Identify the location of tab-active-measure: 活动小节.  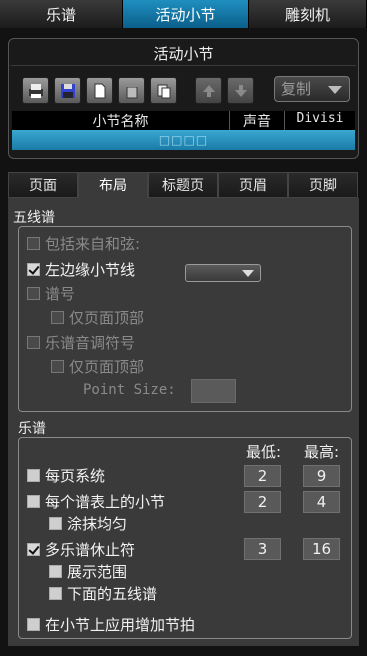
(186, 14).